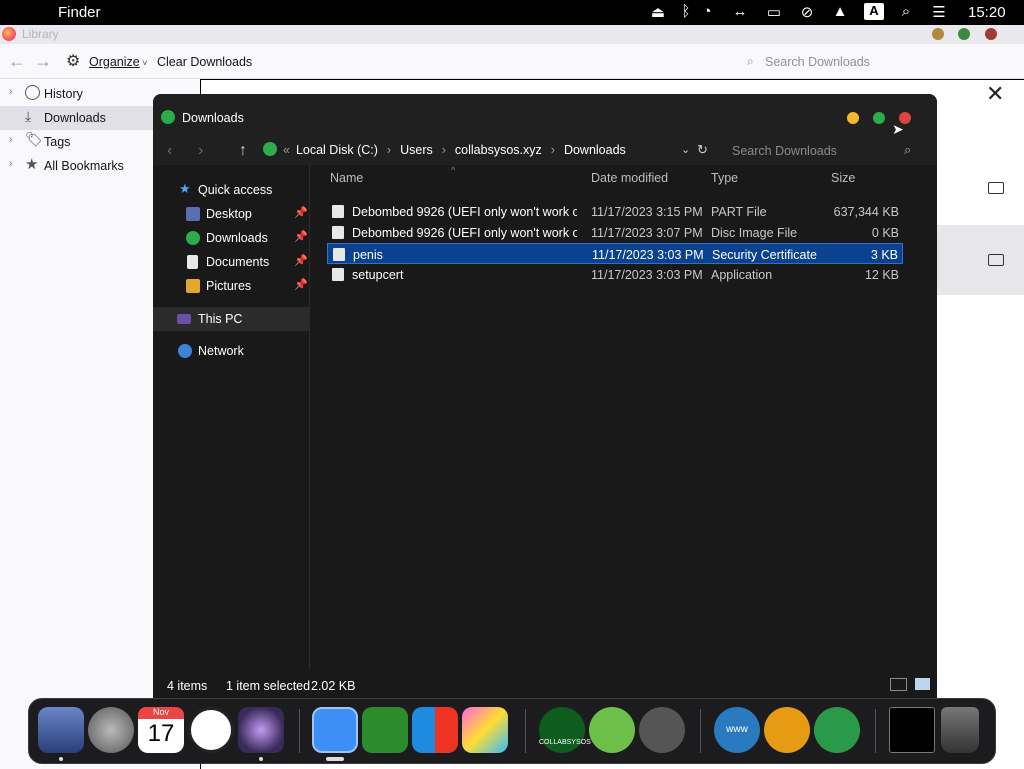  Describe the element at coordinates (612, 730) in the screenshot. I see `link-chain-icon` at that location.